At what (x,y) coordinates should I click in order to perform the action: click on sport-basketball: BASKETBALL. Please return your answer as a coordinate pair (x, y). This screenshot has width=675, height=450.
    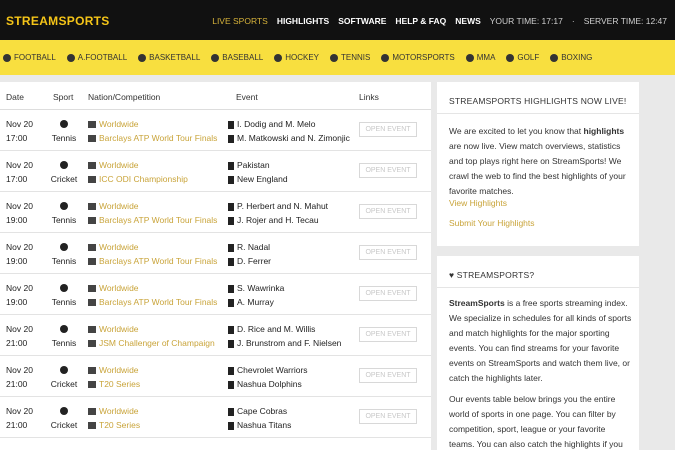
    Looking at the image, I should click on (169, 57).